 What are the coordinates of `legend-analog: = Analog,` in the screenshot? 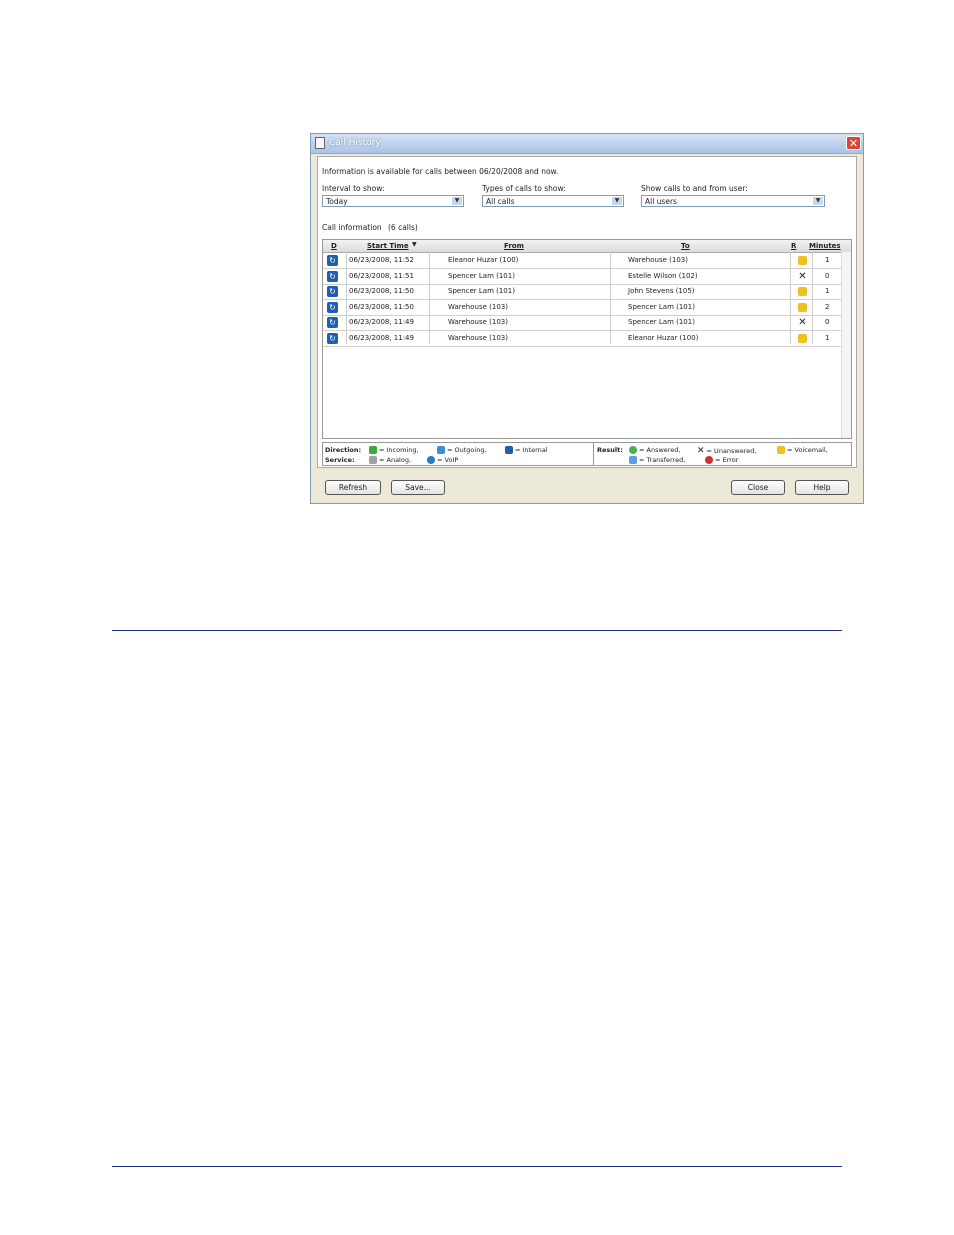 It's located at (390, 460).